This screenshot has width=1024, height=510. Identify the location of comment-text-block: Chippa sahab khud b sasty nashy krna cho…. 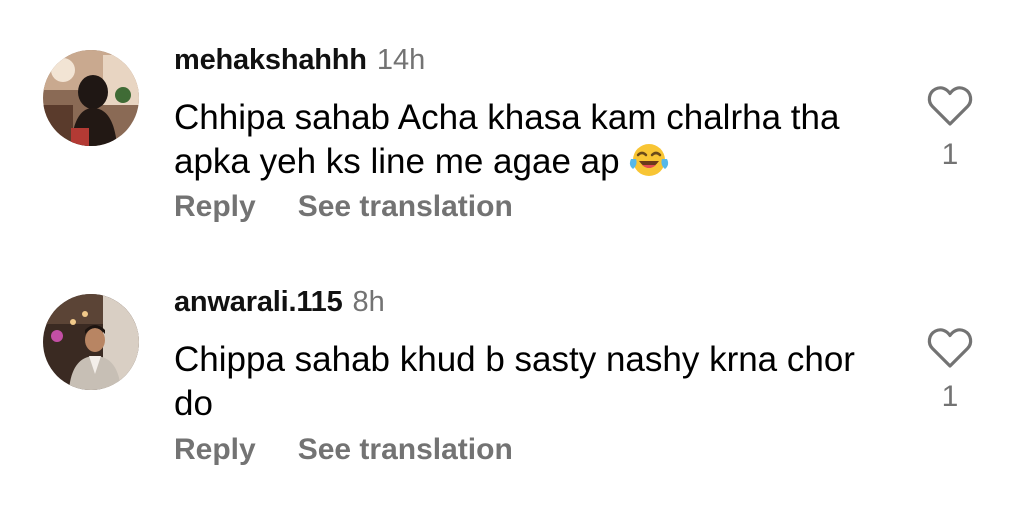
(524, 382).